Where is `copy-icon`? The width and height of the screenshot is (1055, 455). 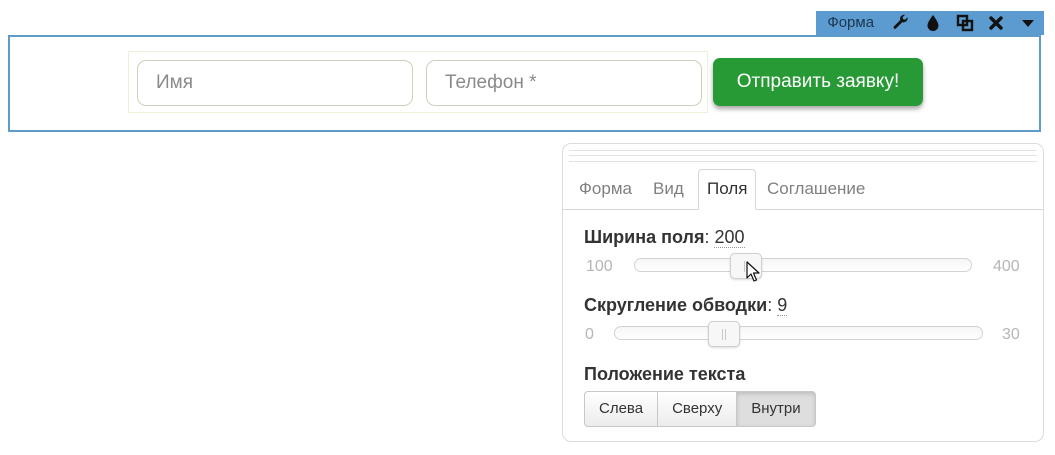
copy-icon is located at coordinates (965, 23).